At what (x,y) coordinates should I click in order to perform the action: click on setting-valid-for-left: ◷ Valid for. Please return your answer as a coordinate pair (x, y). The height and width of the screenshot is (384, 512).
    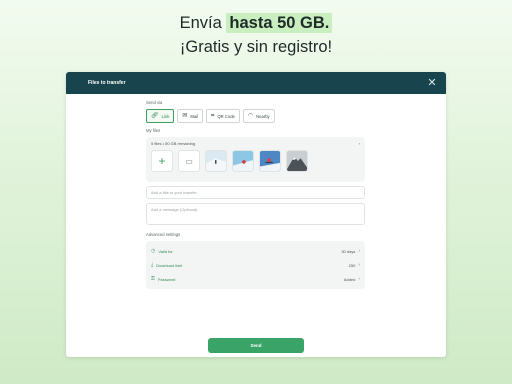
    Looking at the image, I should click on (162, 251).